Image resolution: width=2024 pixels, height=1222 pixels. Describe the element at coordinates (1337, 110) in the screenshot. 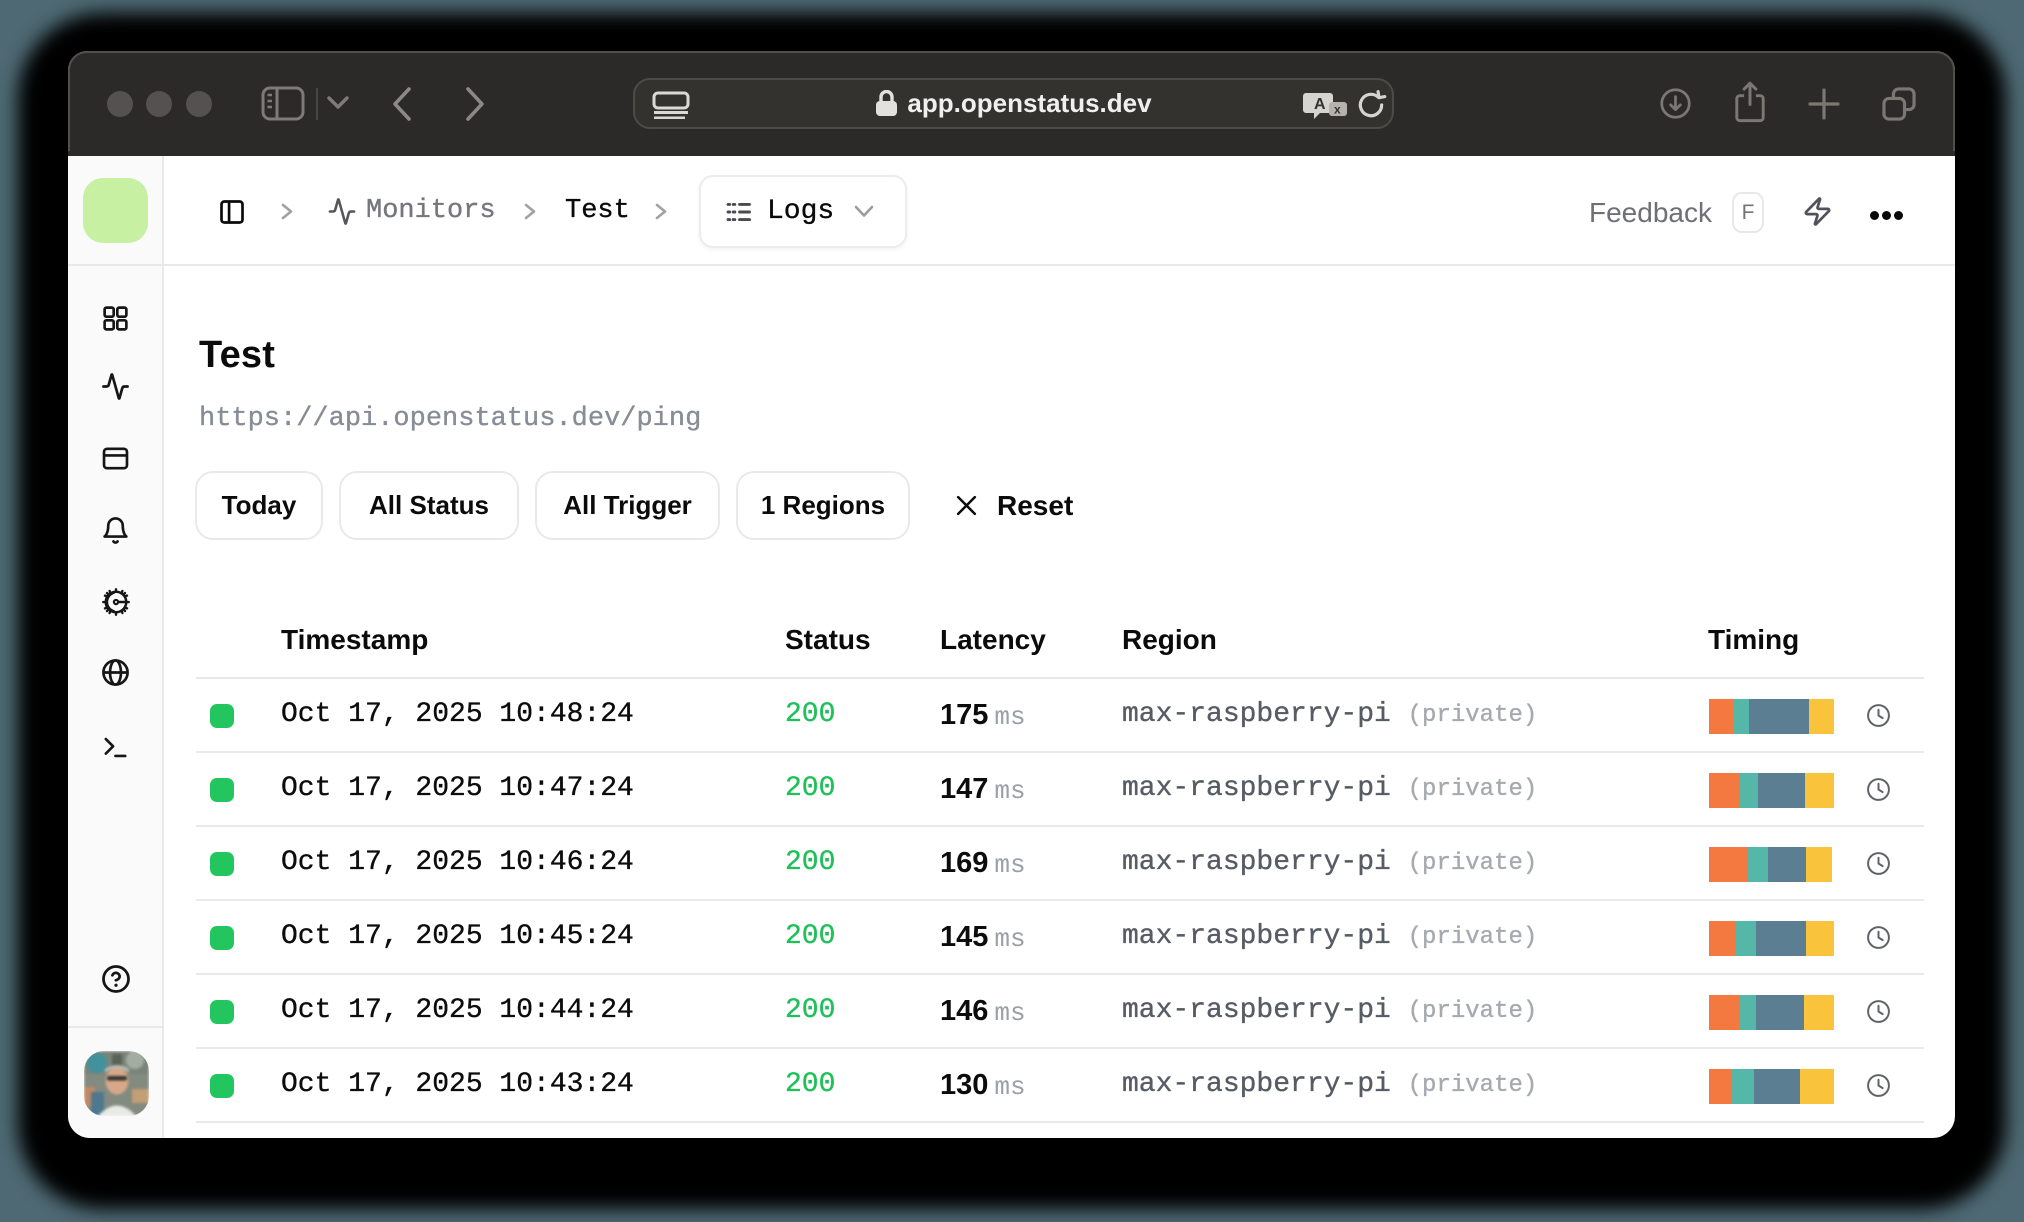

I see `svg-text: x` at that location.